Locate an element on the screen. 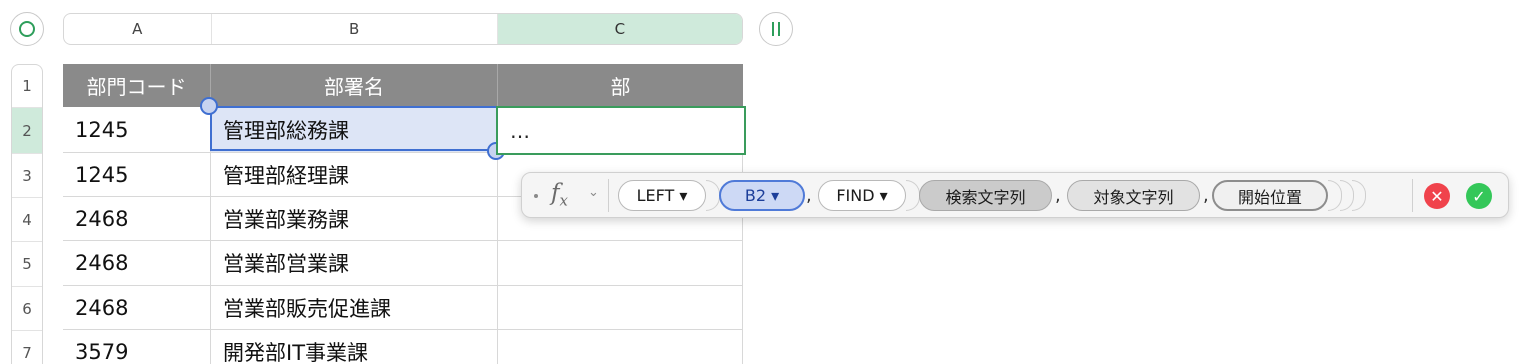 This screenshot has width=1536, height=364. select-all-button is located at coordinates (27, 29).